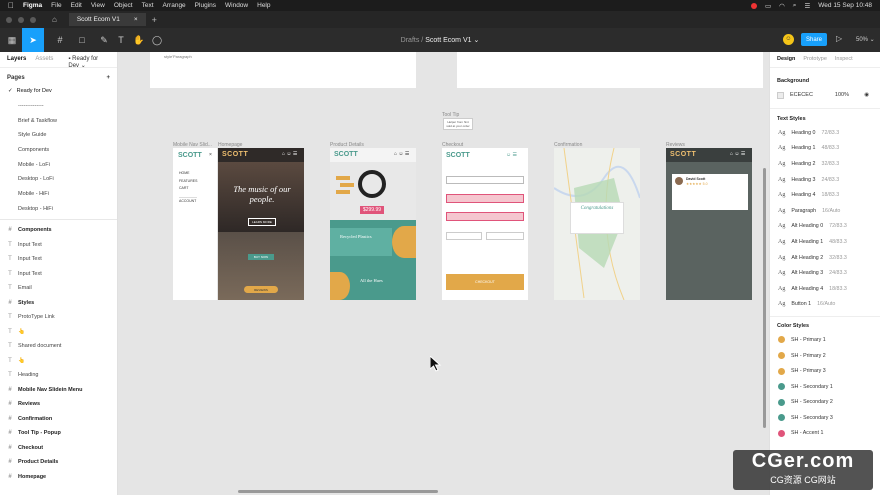  What do you see at coordinates (825, 211) in the screenshot?
I see `text-style-item: Ag Paragraph 16/Auto` at bounding box center [825, 211].